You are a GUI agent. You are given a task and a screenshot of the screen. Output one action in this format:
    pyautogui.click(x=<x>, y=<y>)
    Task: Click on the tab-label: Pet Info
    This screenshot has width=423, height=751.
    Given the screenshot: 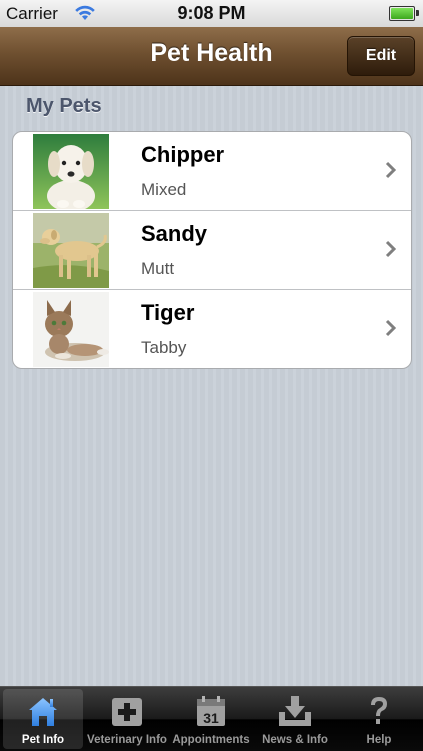 What is the action you would take?
    pyautogui.click(x=43, y=740)
    